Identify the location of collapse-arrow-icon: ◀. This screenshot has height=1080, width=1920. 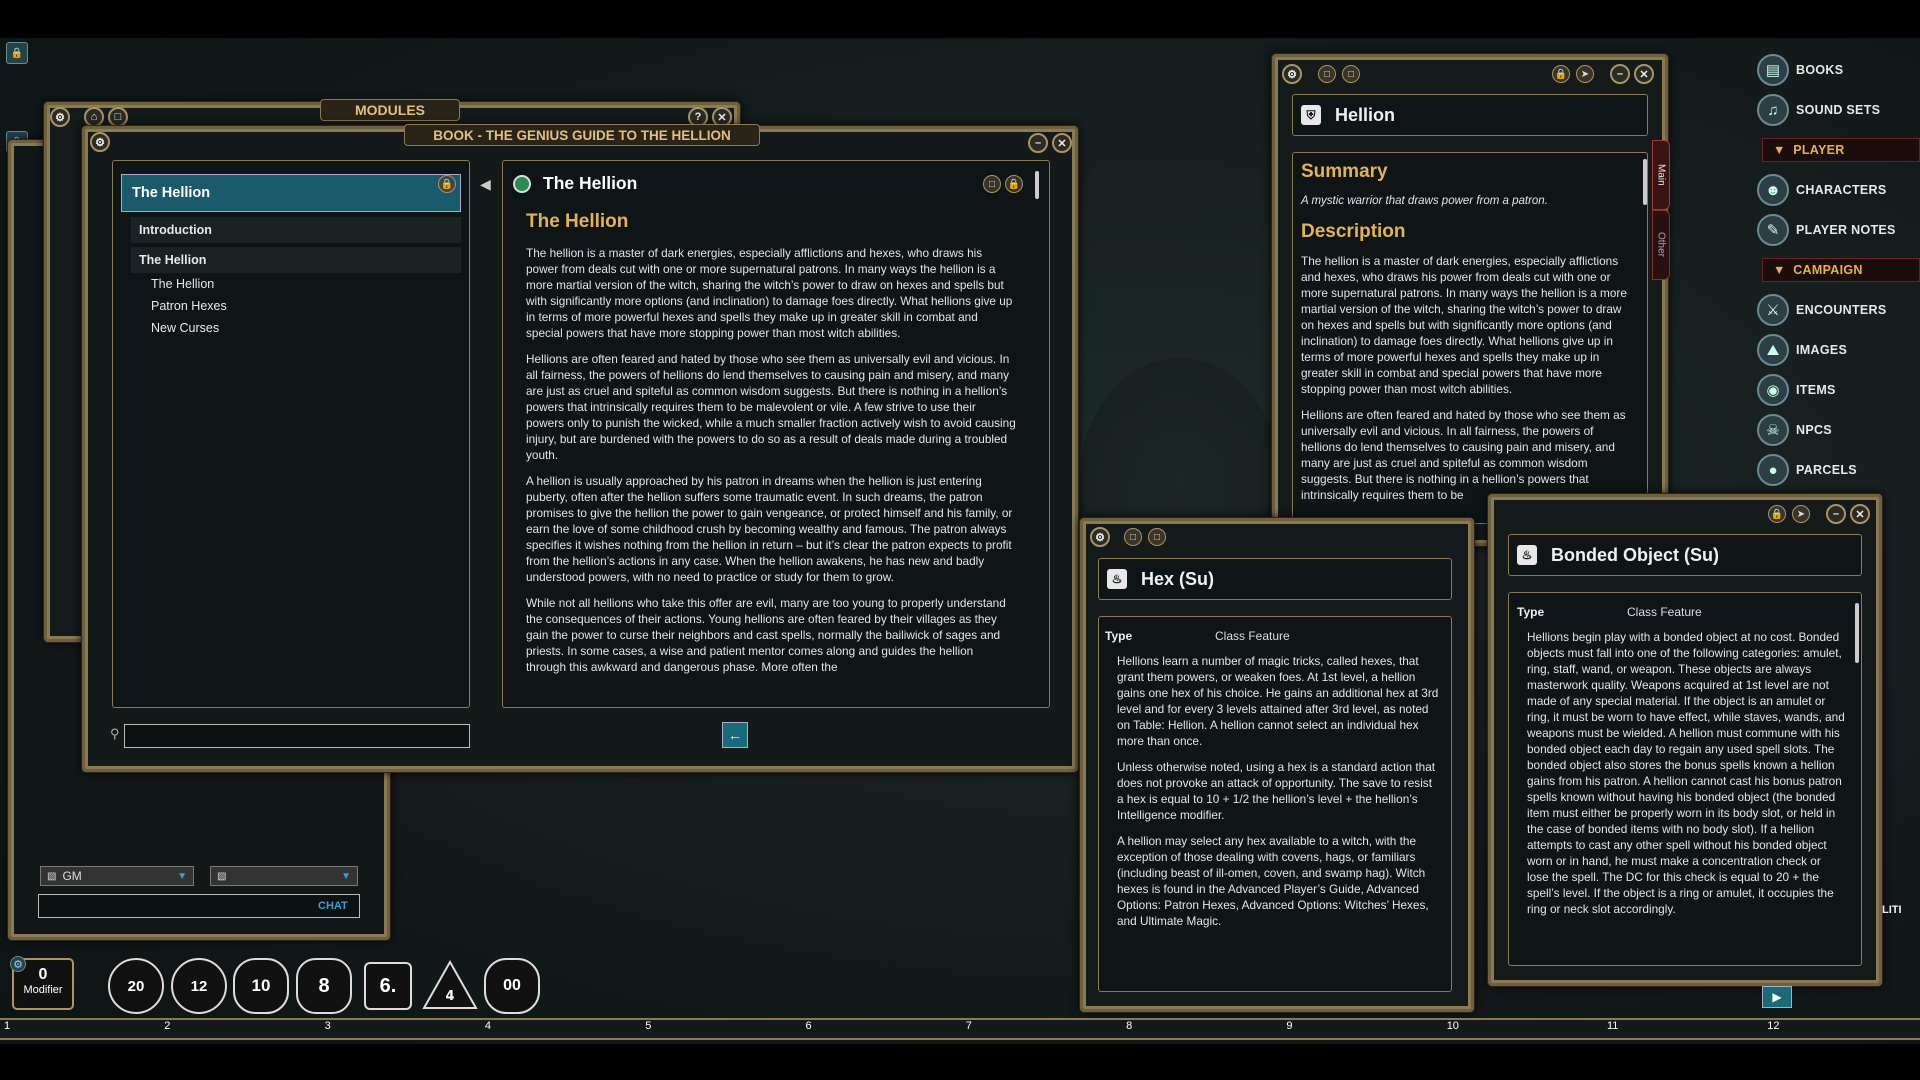
(485, 184).